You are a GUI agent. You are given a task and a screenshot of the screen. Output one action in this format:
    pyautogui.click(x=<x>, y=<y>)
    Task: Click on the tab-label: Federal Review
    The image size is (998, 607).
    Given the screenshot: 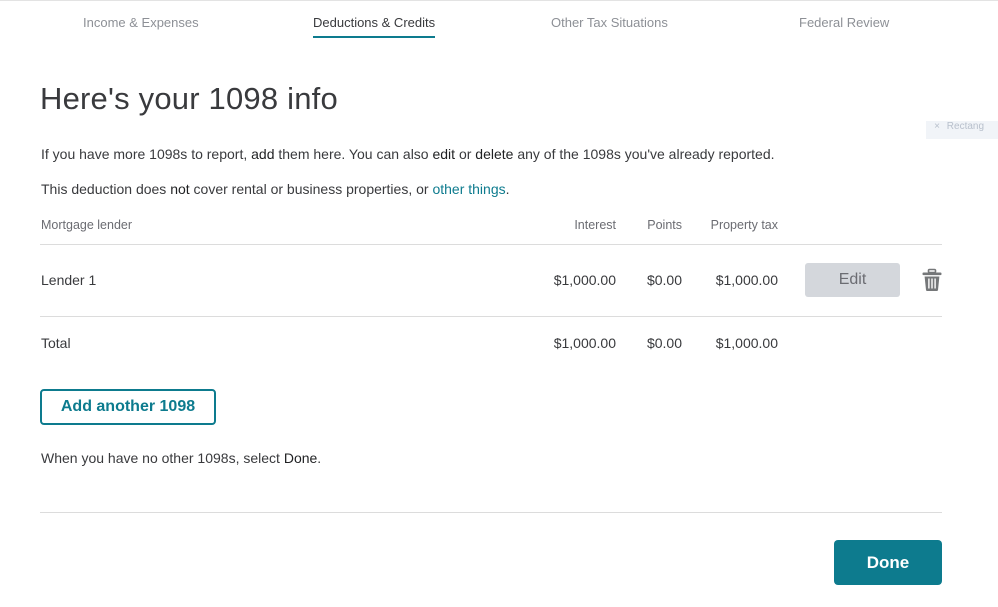 What is the action you would take?
    pyautogui.click(x=844, y=22)
    